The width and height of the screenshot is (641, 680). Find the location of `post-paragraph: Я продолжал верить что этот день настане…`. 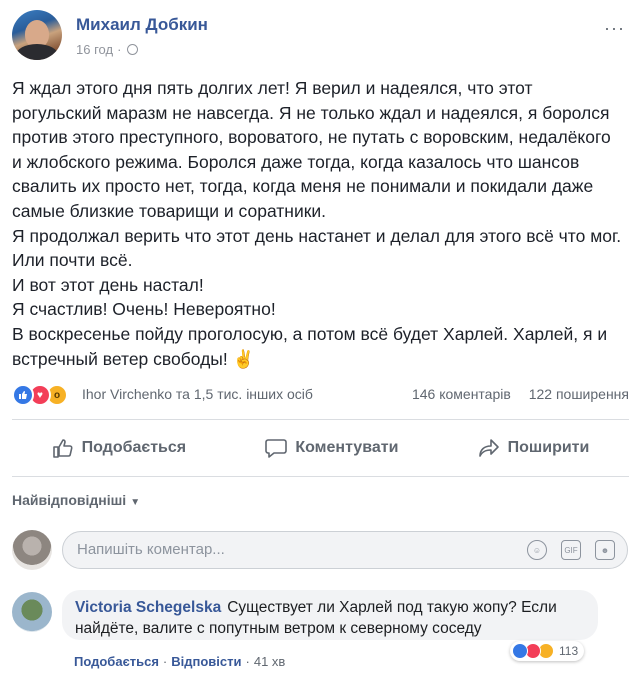

post-paragraph: Я продолжал верить что этот день настане… is located at coordinates (317, 248).